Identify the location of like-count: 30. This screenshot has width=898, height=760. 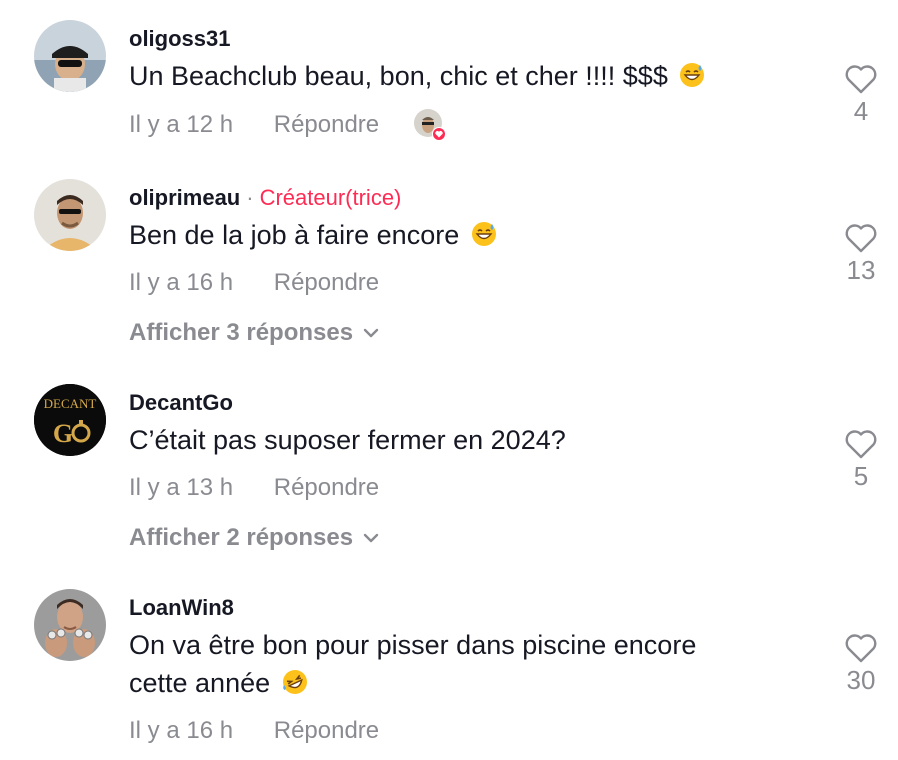
(861, 680).